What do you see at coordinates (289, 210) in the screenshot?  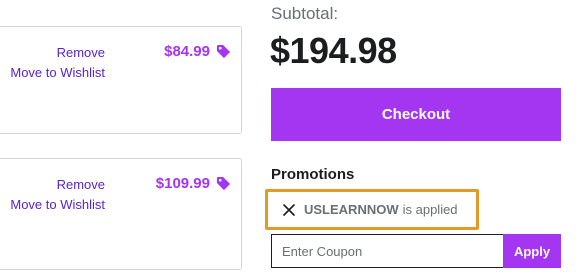 I see `close-icon` at bounding box center [289, 210].